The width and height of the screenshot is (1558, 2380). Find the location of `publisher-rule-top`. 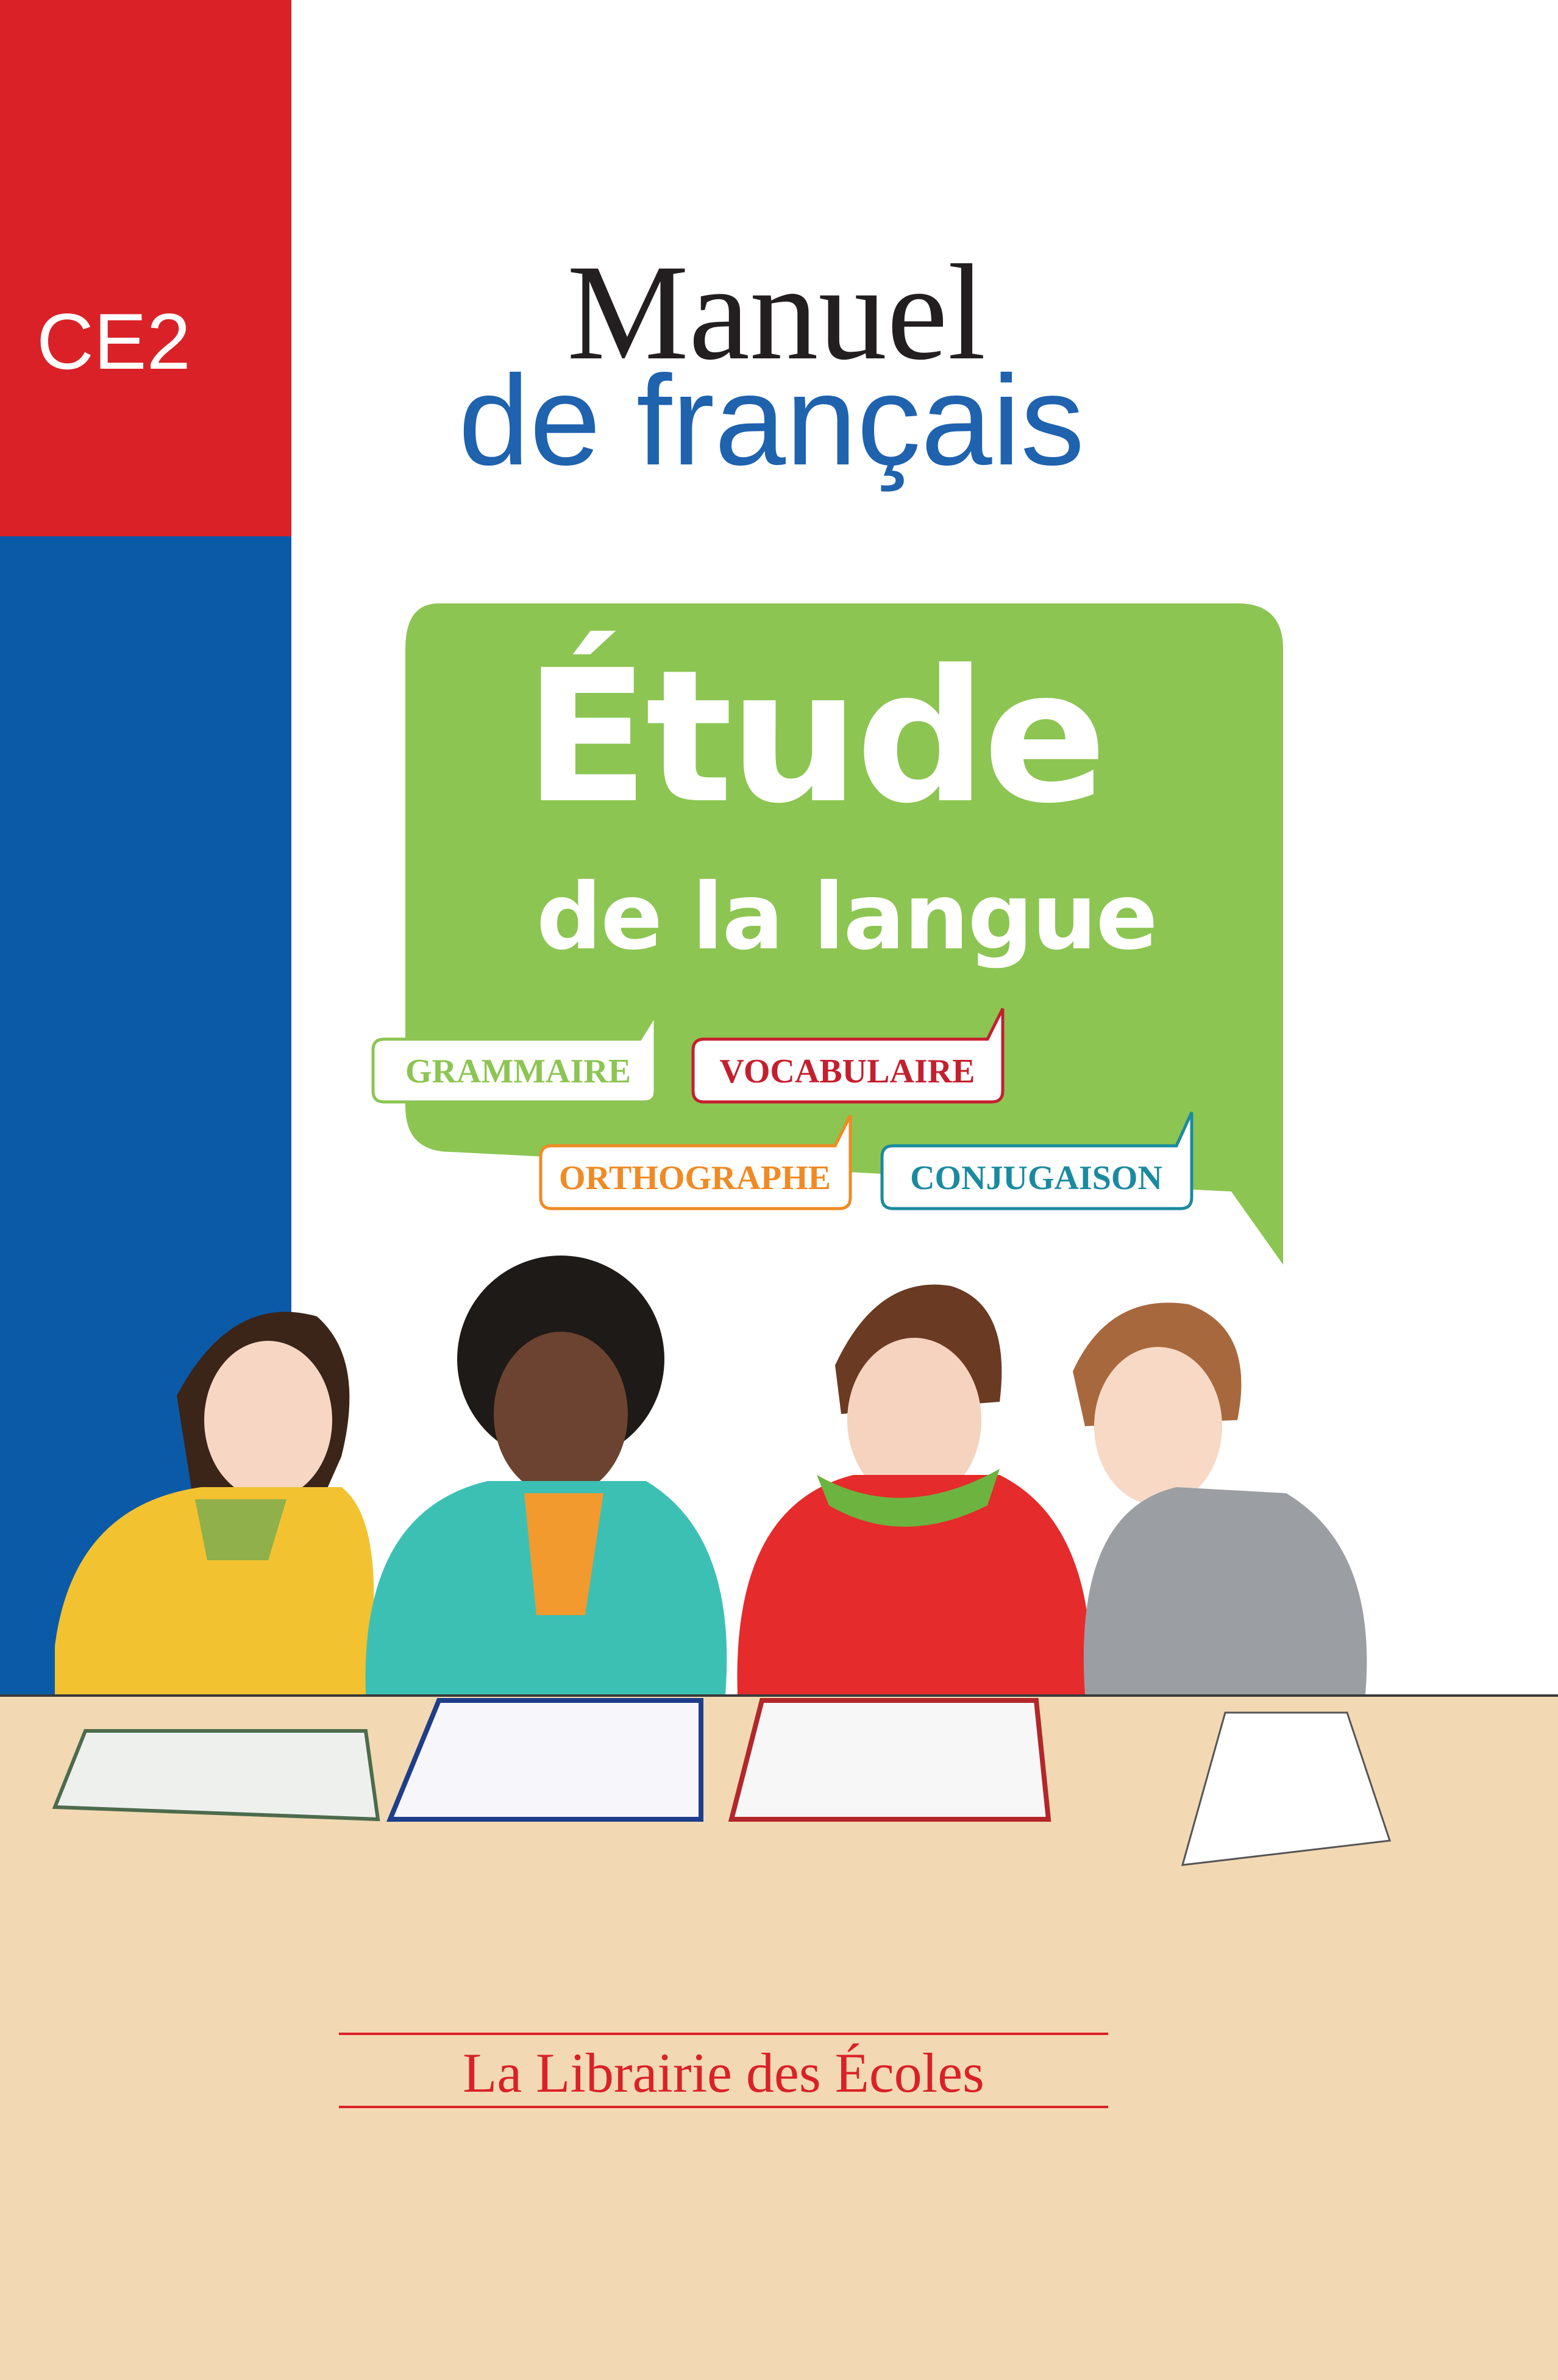

publisher-rule-top is located at coordinates (724, 2034).